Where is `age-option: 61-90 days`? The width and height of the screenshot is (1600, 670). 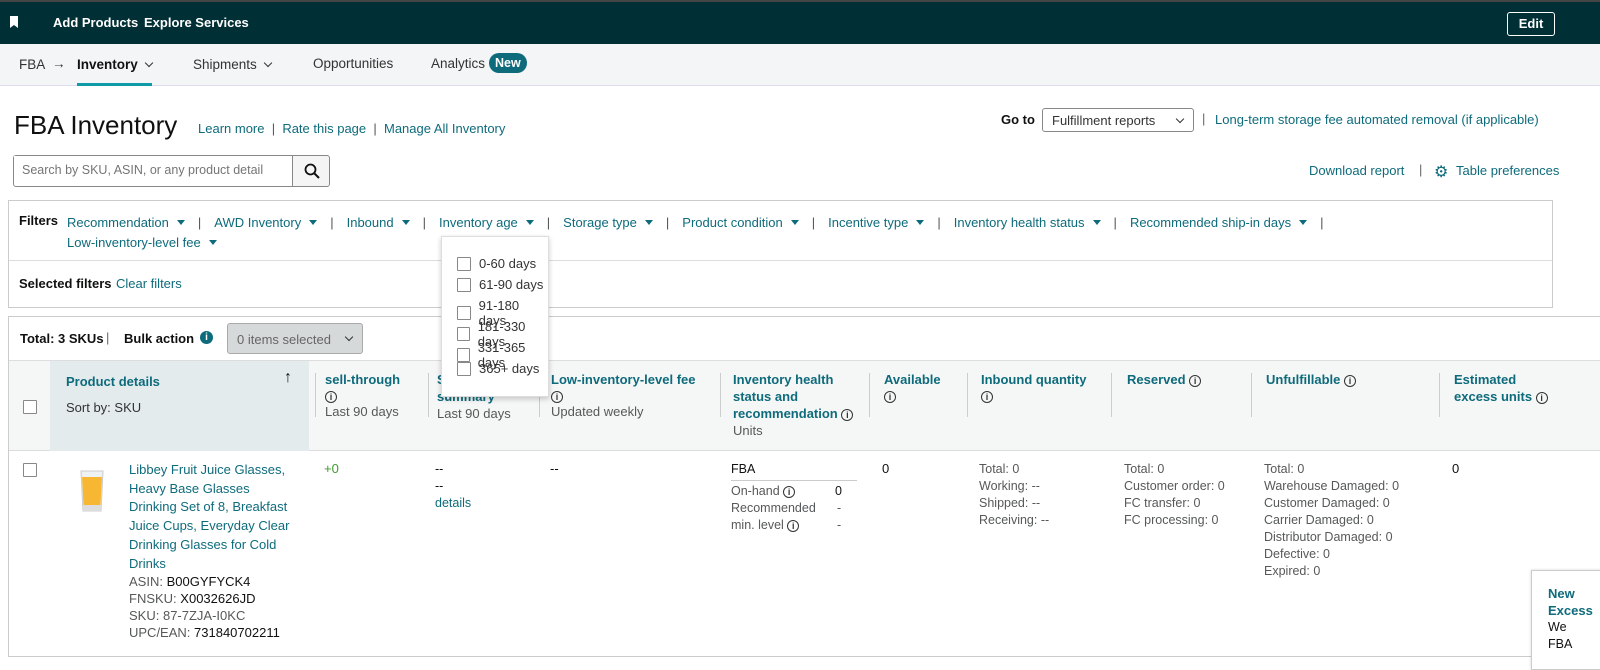
age-option: 61-90 days is located at coordinates (500, 284).